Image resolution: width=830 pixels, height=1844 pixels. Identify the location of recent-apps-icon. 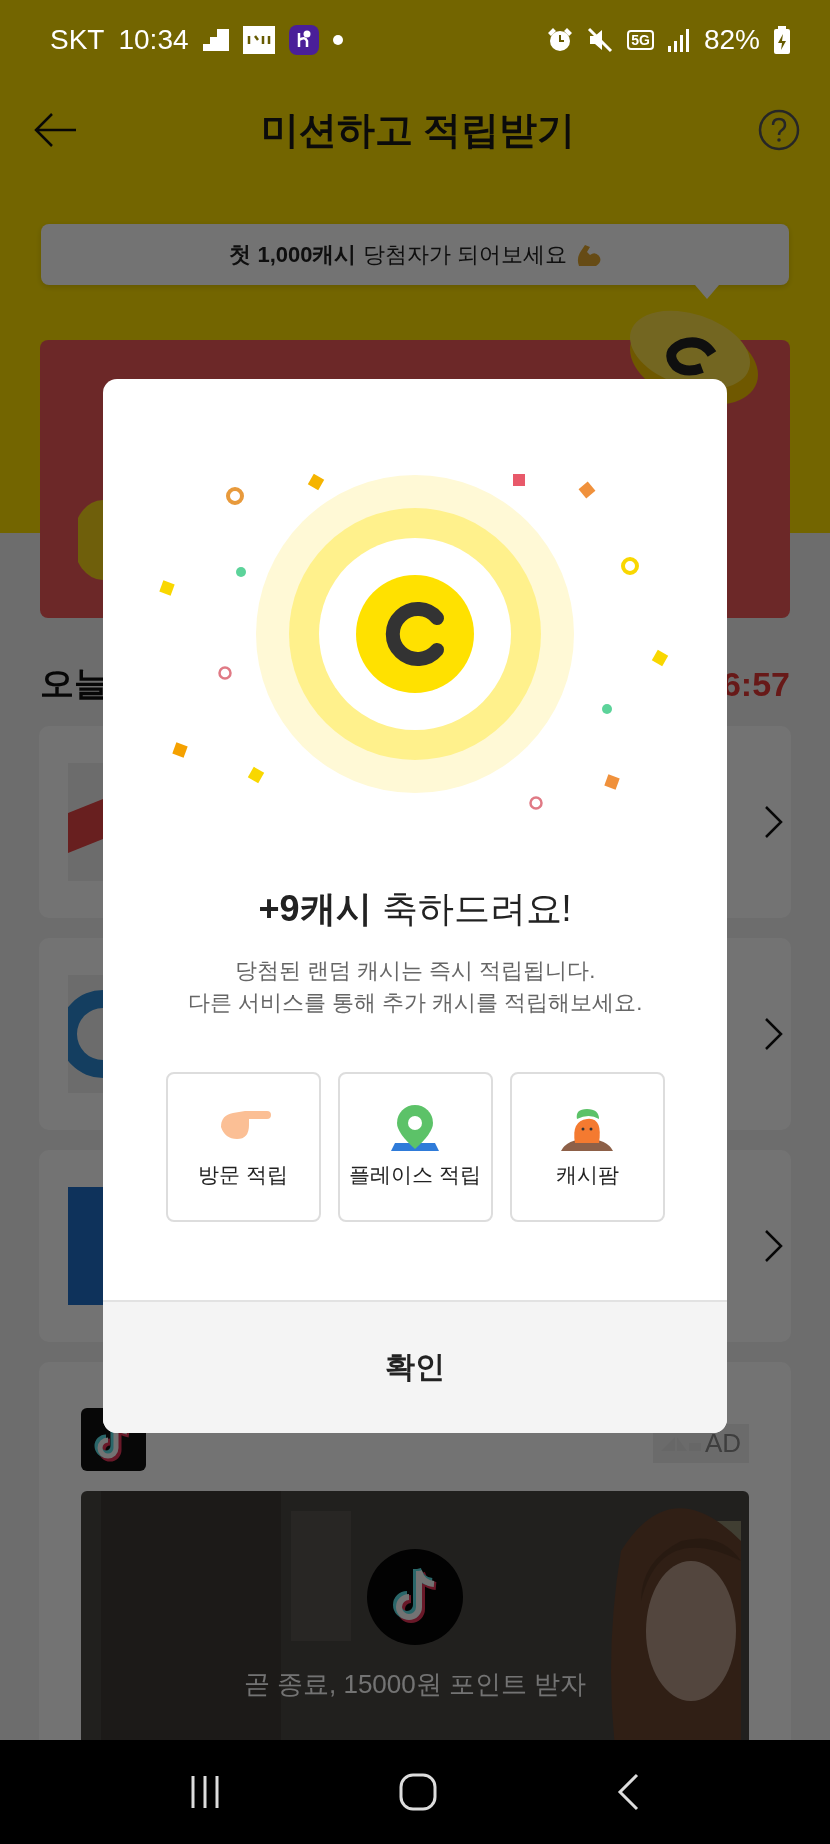
(204, 1792).